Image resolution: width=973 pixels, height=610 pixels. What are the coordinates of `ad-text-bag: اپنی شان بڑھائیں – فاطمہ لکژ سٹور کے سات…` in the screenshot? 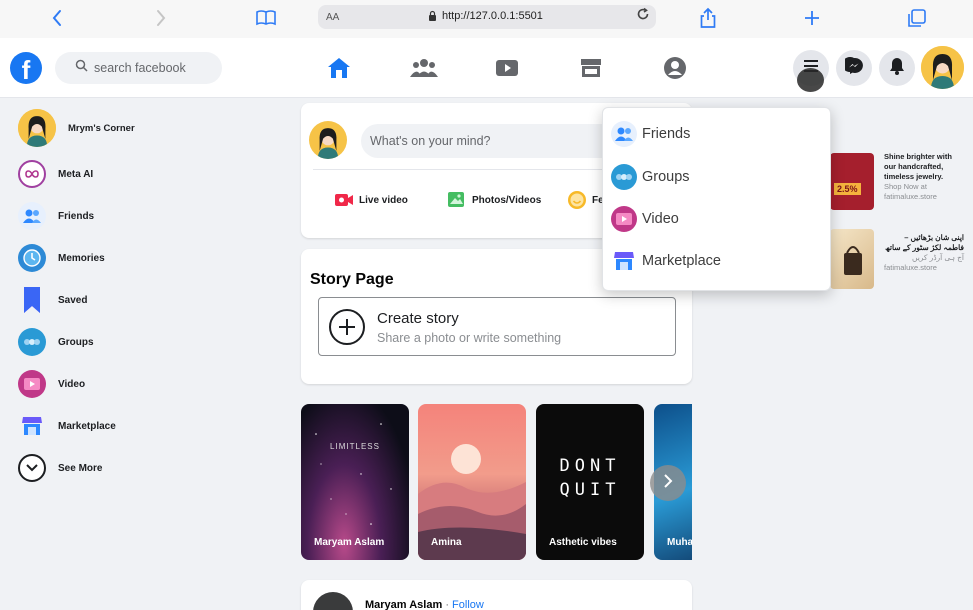 It's located at (924, 253).